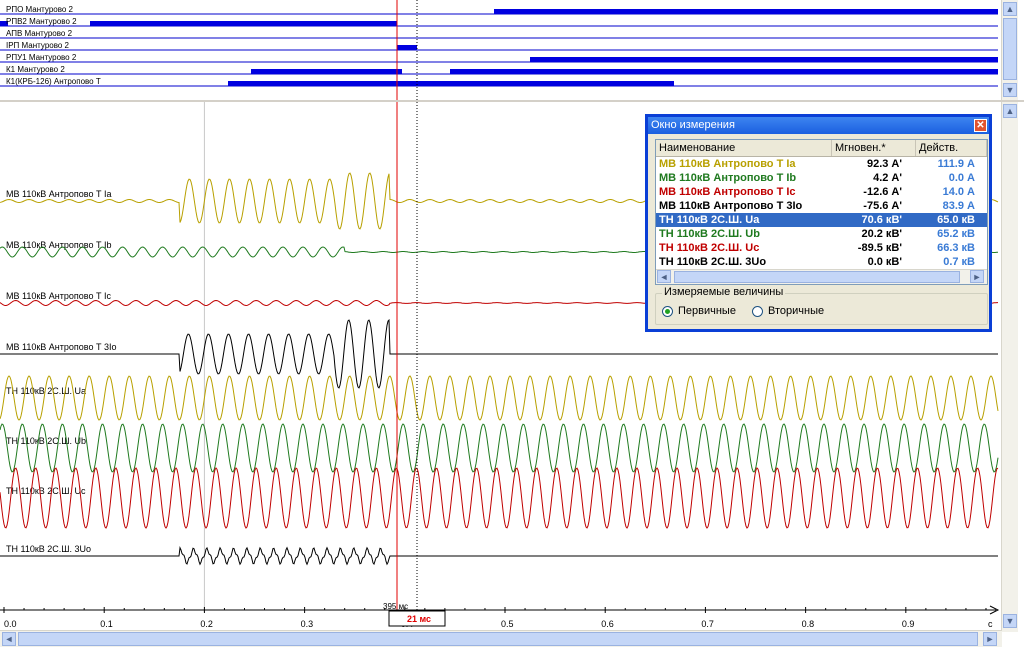 This screenshot has height=653, width=1024. What do you see at coordinates (35, 69) in the screenshot?
I see `signal-label: К1 Мантурово 2` at bounding box center [35, 69].